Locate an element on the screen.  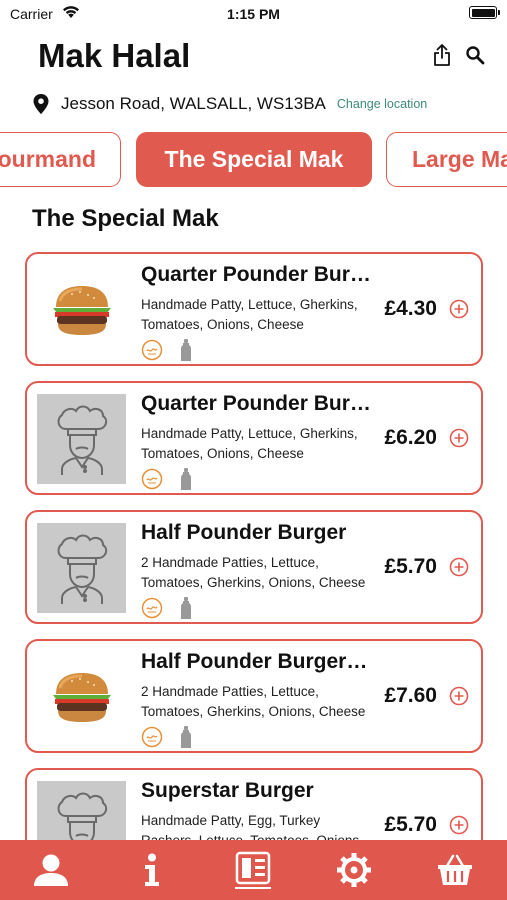
nav-settings is located at coordinates (353, 870).